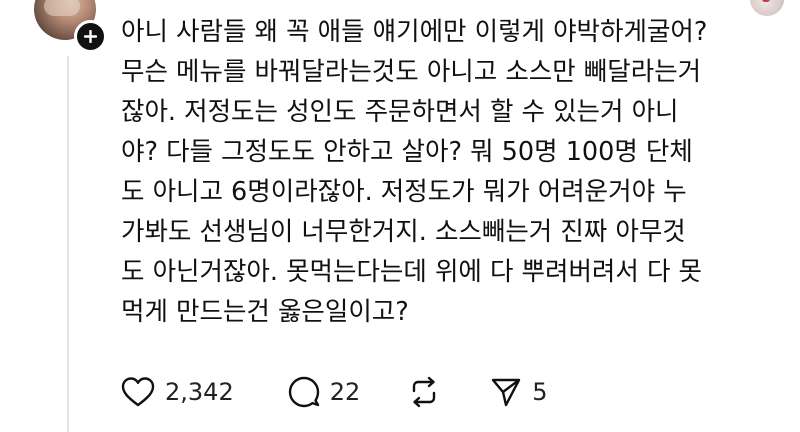  Describe the element at coordinates (68, 244) in the screenshot. I see `thread-line` at that location.